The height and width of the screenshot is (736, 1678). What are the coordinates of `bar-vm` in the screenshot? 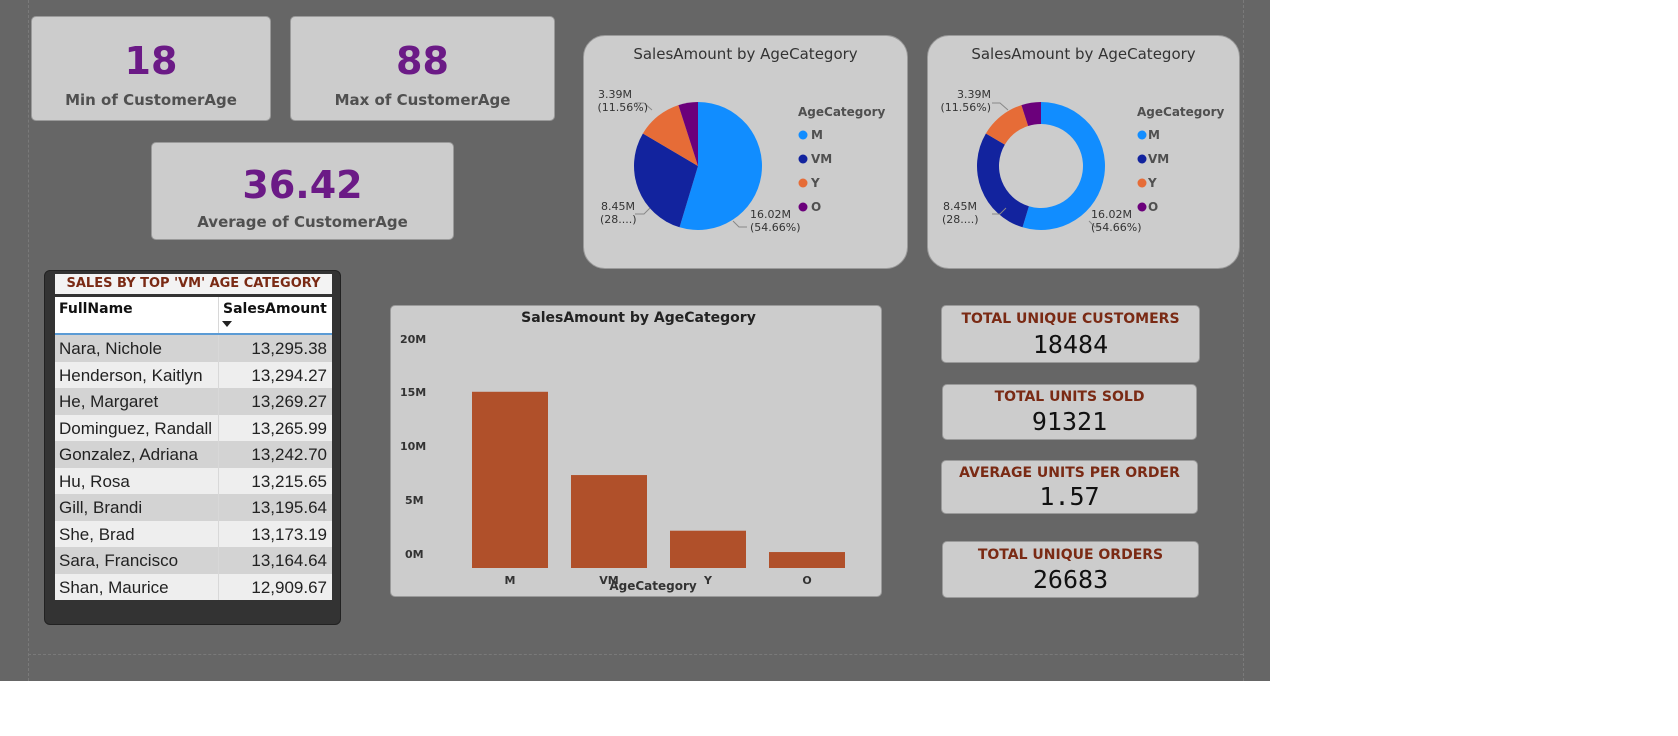 It's located at (609, 521).